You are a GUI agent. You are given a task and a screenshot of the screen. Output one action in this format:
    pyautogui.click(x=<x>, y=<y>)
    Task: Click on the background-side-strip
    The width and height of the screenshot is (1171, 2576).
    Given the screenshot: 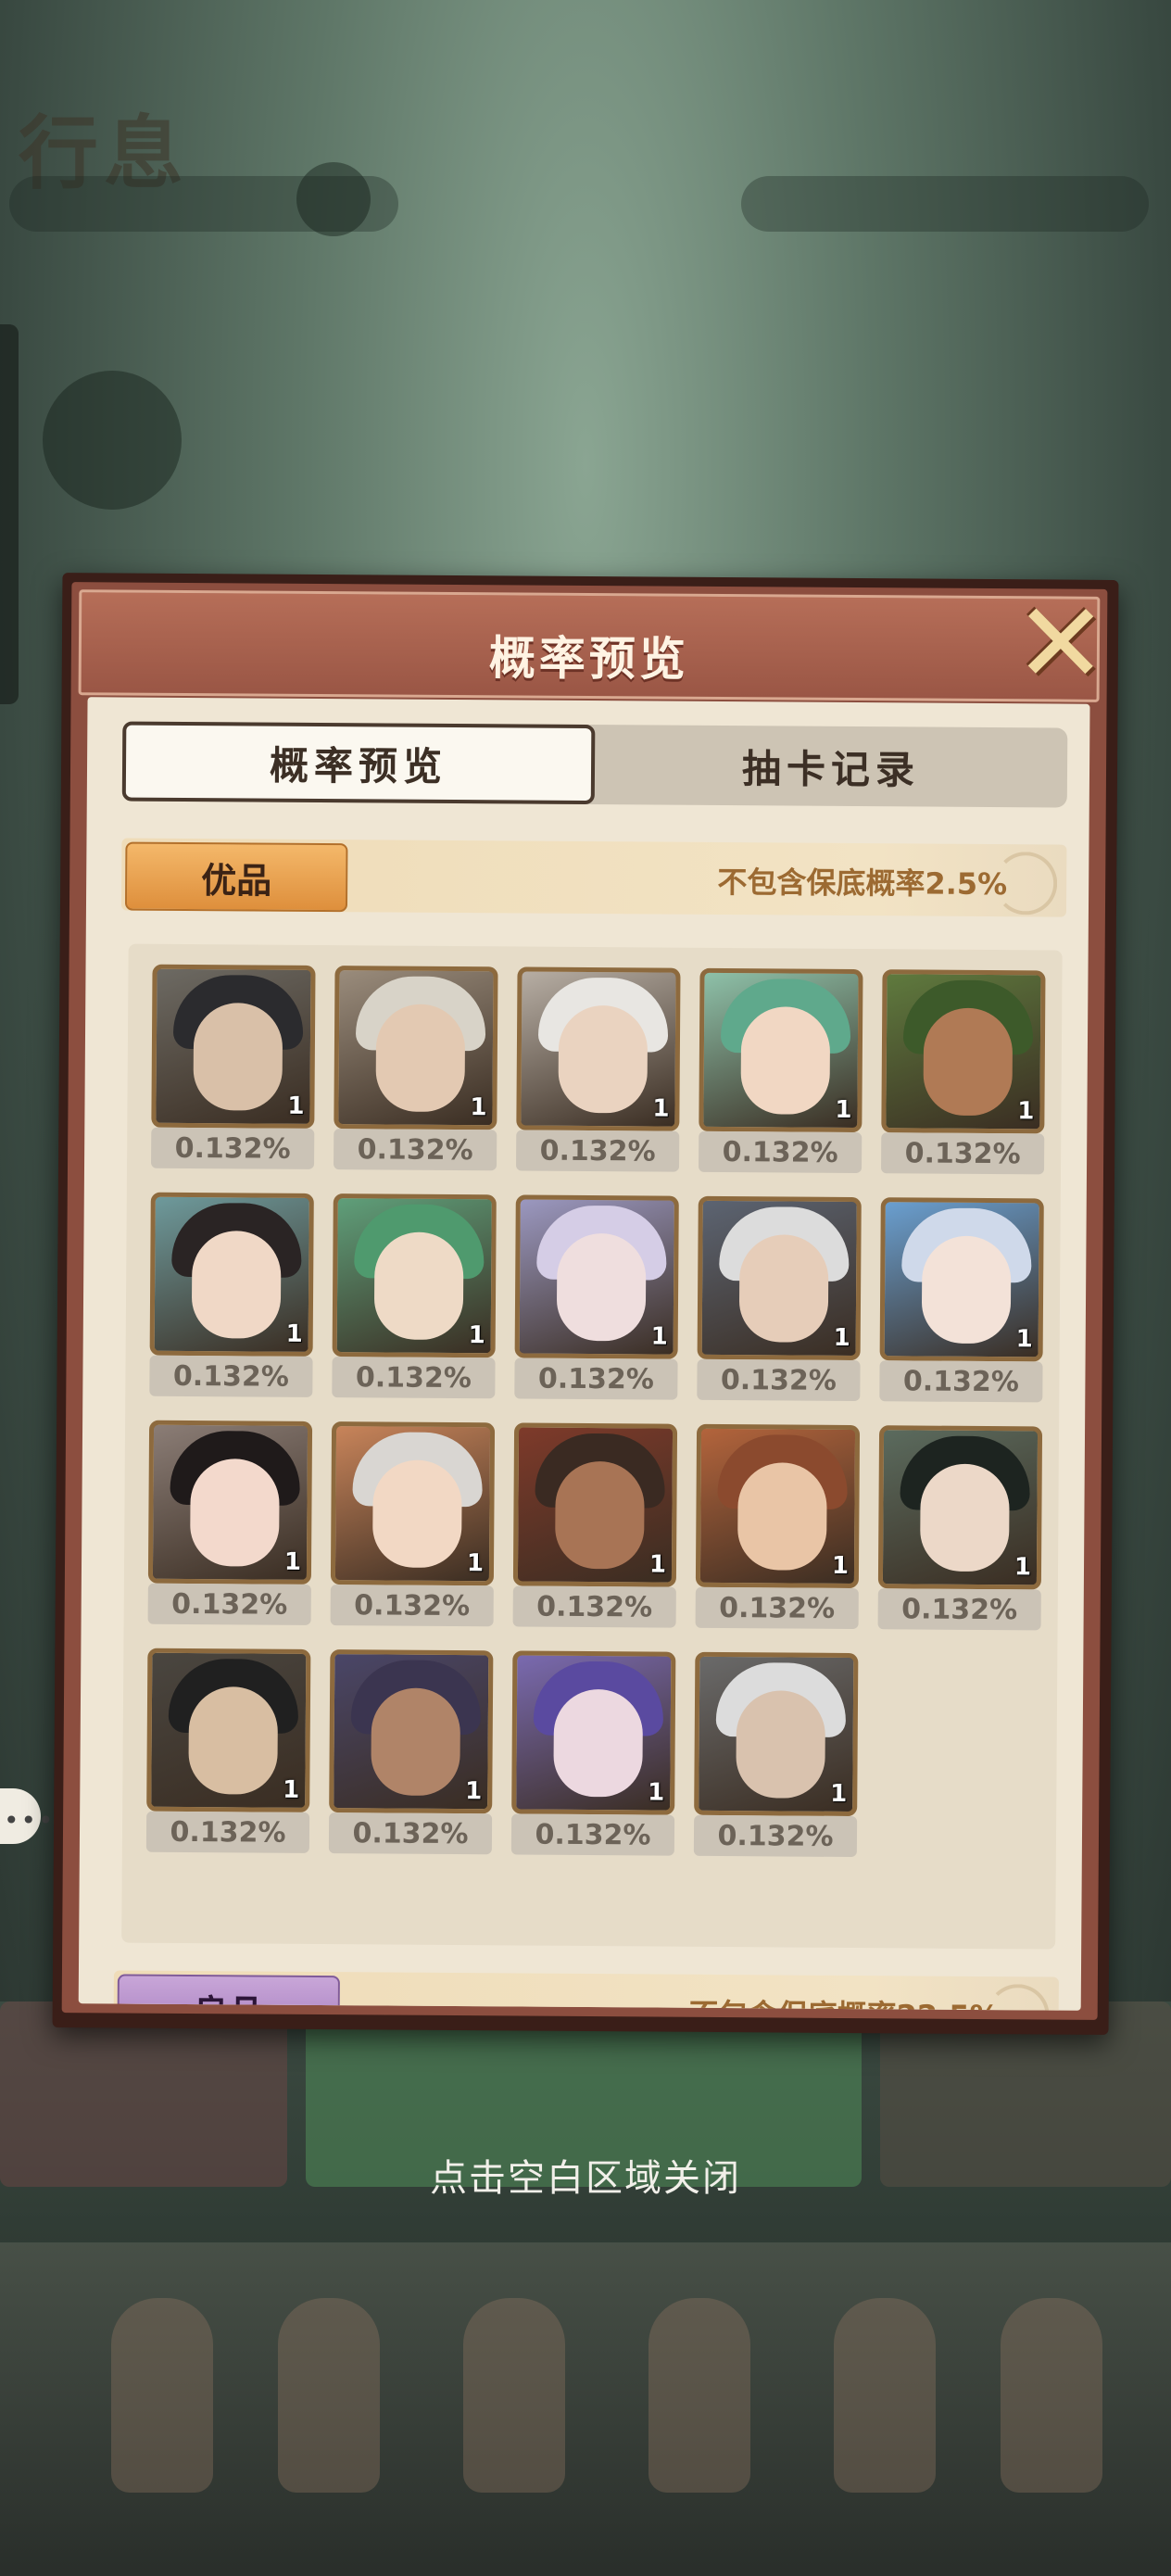 What is the action you would take?
    pyautogui.click(x=10, y=514)
    